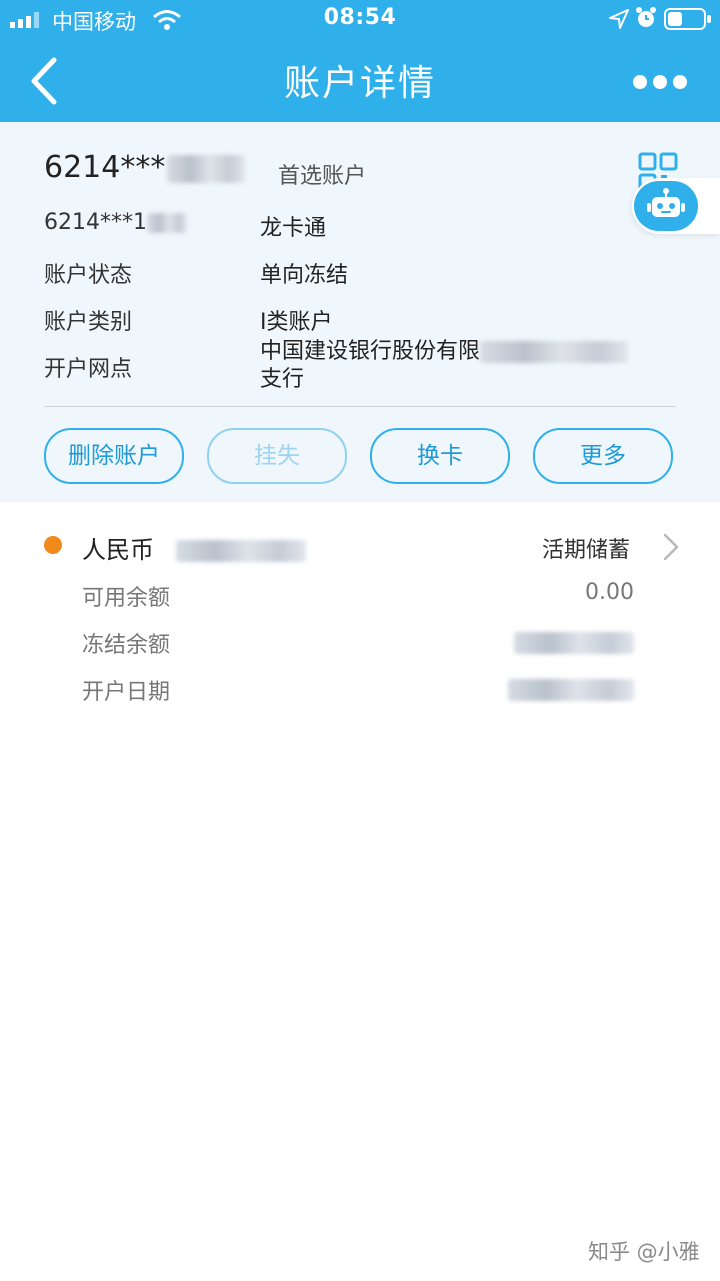 This screenshot has height=1281, width=720. What do you see at coordinates (88, 322) in the screenshot?
I see `category-label: 账户类别` at bounding box center [88, 322].